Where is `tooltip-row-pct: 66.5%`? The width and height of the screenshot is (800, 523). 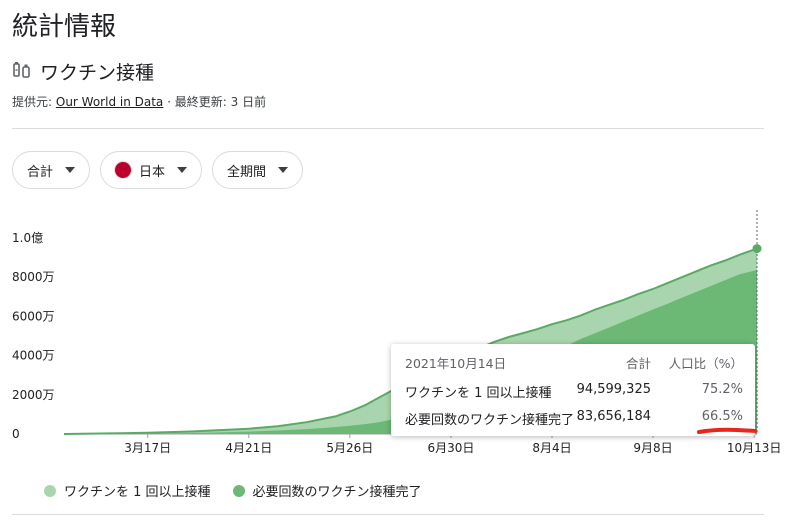 tooltip-row-pct: 66.5% is located at coordinates (722, 416).